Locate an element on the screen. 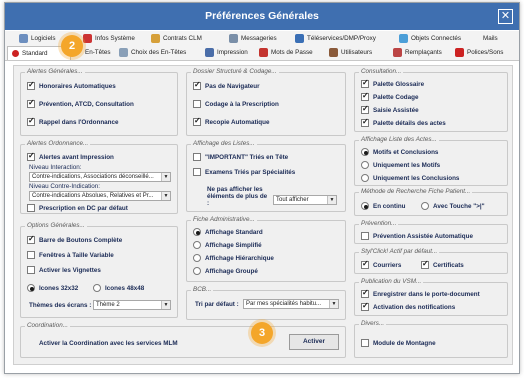  tab-logiciels: Logiciels is located at coordinates (37, 39).